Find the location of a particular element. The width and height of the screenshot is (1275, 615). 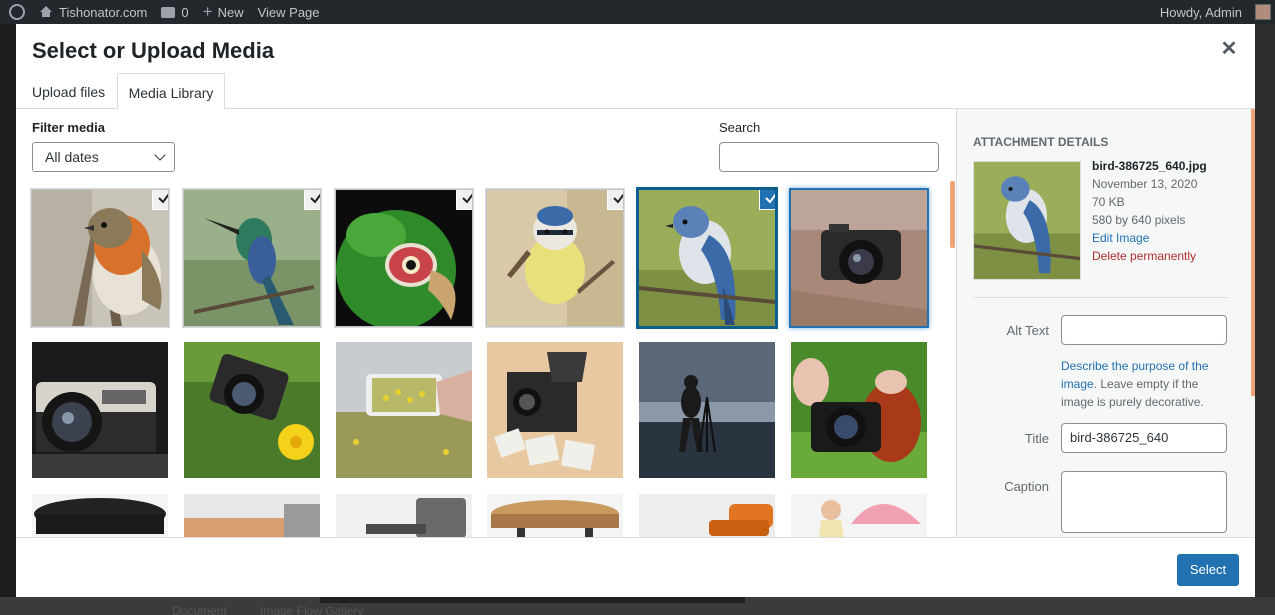

media-item-wood-stool is located at coordinates (555, 515).